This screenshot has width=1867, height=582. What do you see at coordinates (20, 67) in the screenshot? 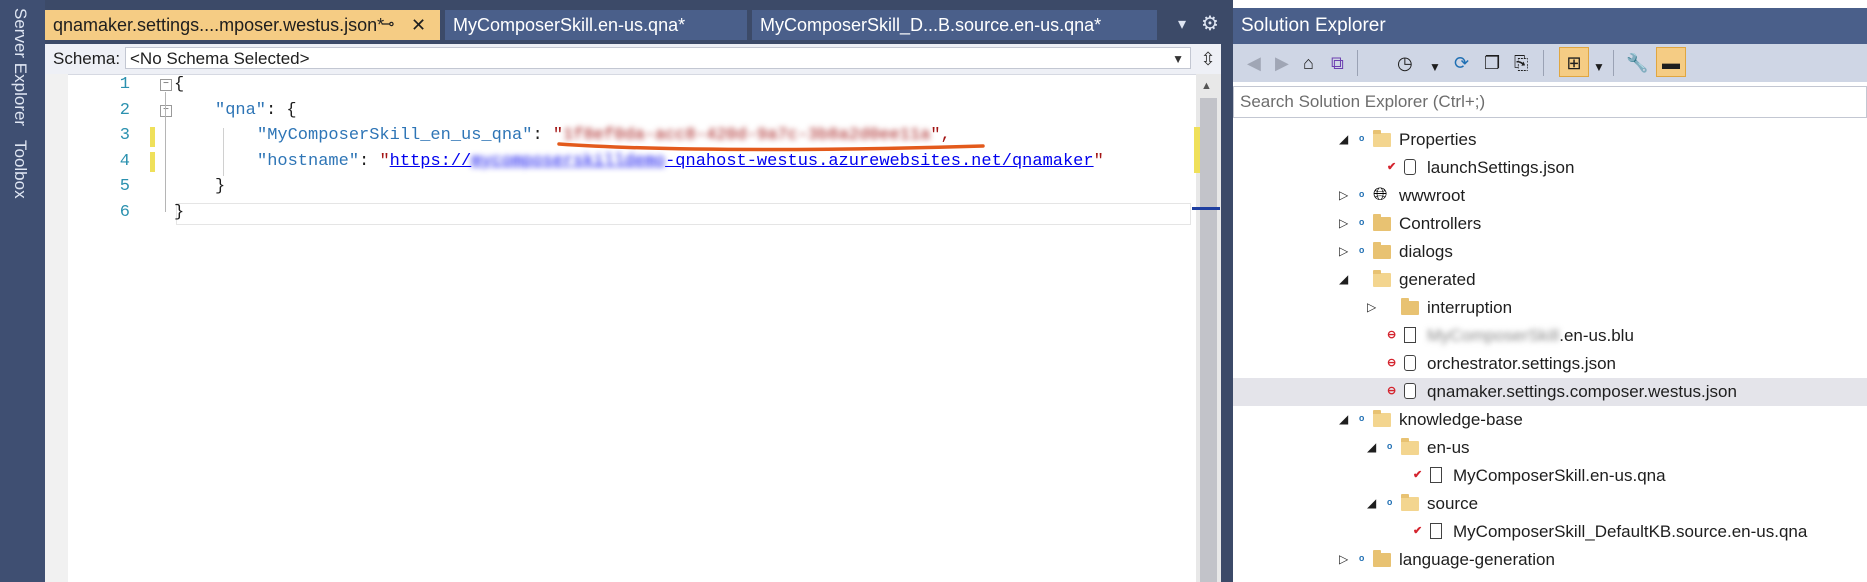
I see `server-explorer-tab: Server Explorer` at bounding box center [20, 67].